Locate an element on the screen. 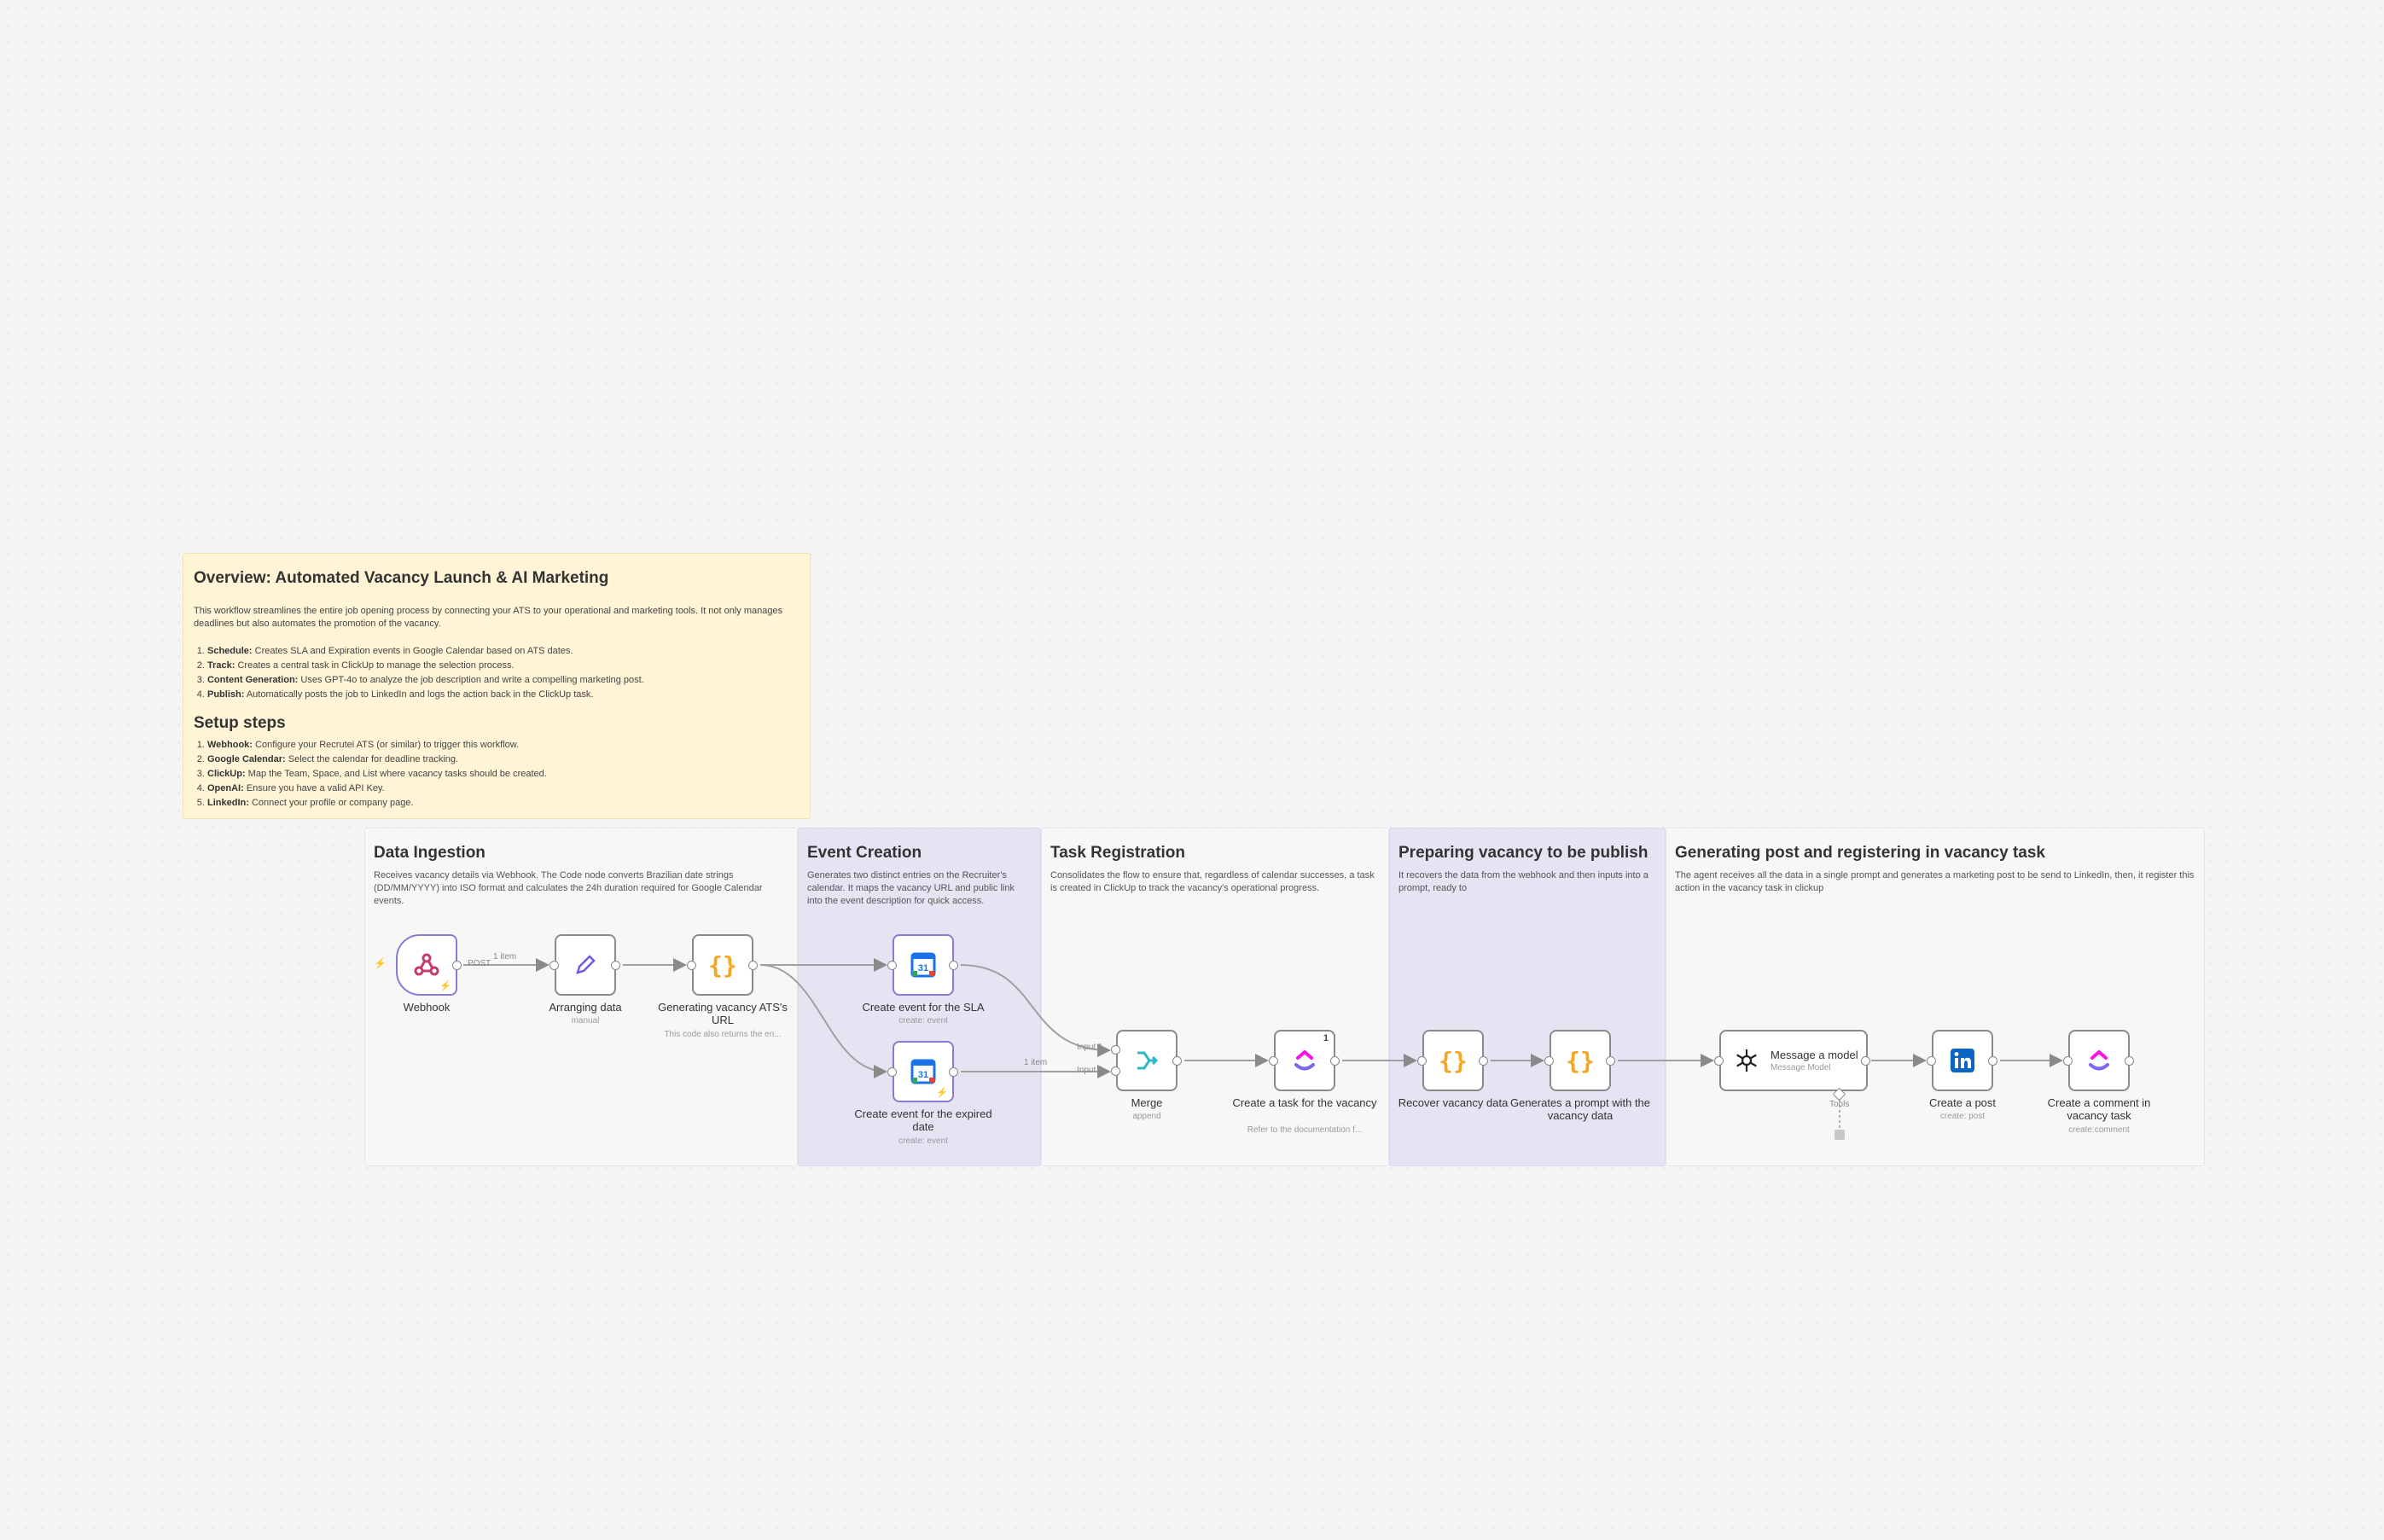 Image resolution: width=2384 pixels, height=1540 pixels. create-comment-node is located at coordinates (2099, 1060).